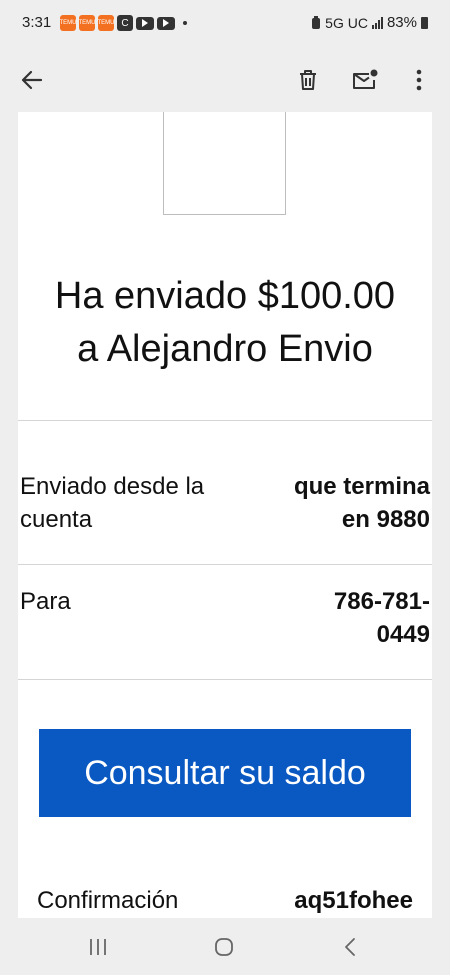 Image resolution: width=450 pixels, height=975 pixels. What do you see at coordinates (362, 503) in the screenshot?
I see `row-value-sent-from: que termina en 9880` at bounding box center [362, 503].